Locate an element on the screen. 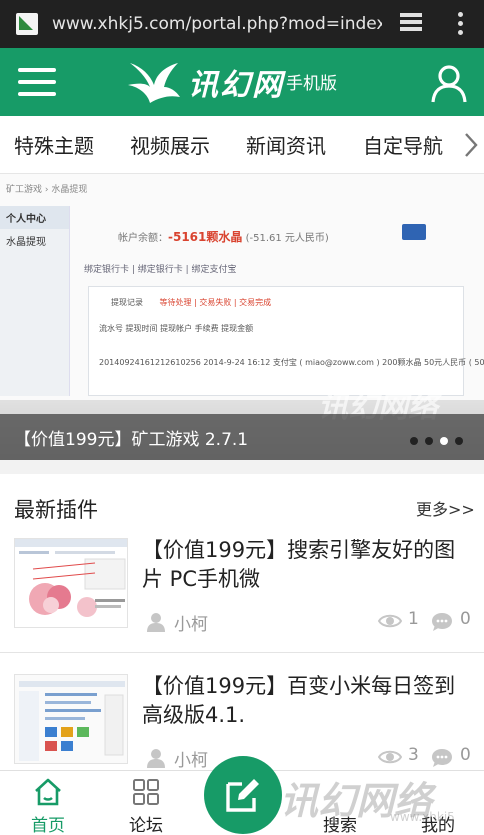 The image size is (484, 835). browser-url-bar: www.xhkj5.com/portal.php?mod=index& is located at coordinates (242, 24).